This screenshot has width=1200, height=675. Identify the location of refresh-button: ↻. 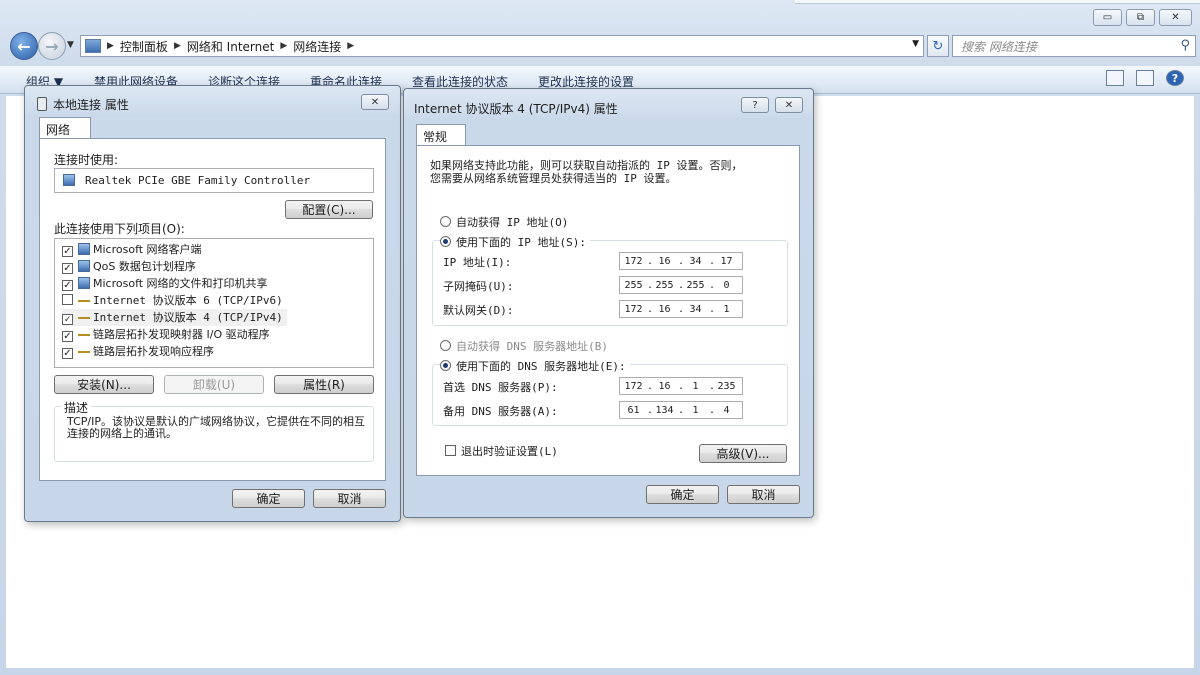
(938, 46).